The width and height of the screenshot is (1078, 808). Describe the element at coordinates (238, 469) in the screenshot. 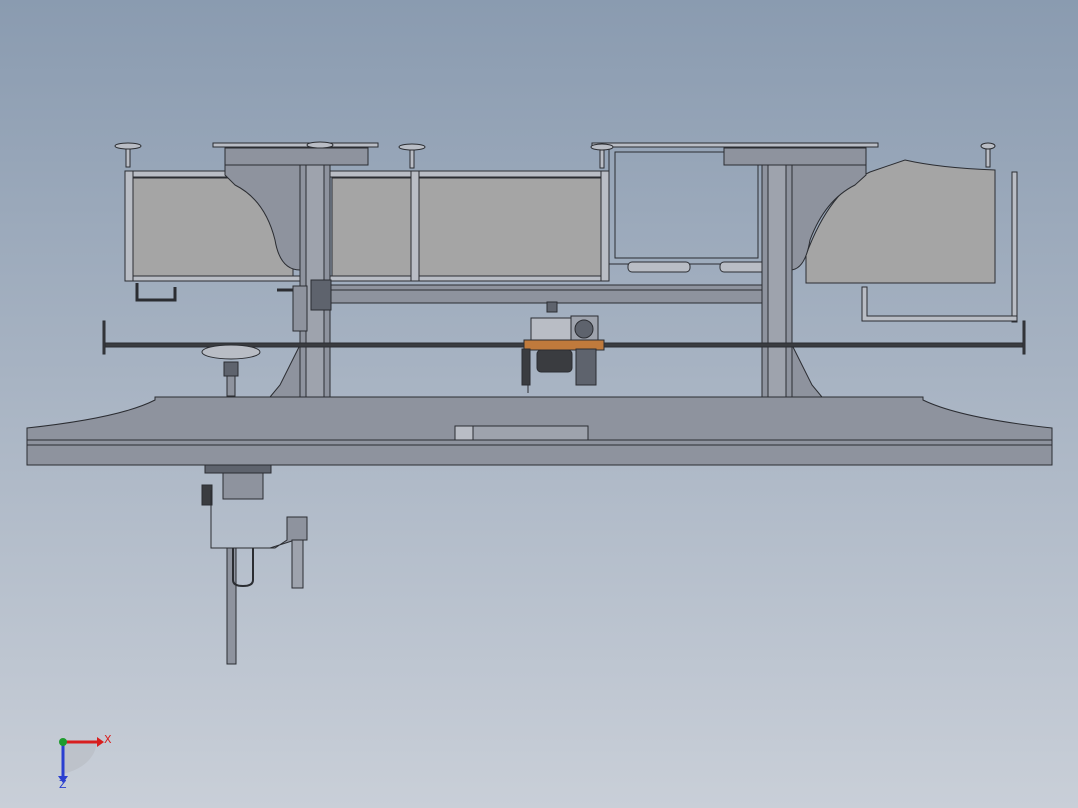

I see `hanging-mount-plate` at that location.